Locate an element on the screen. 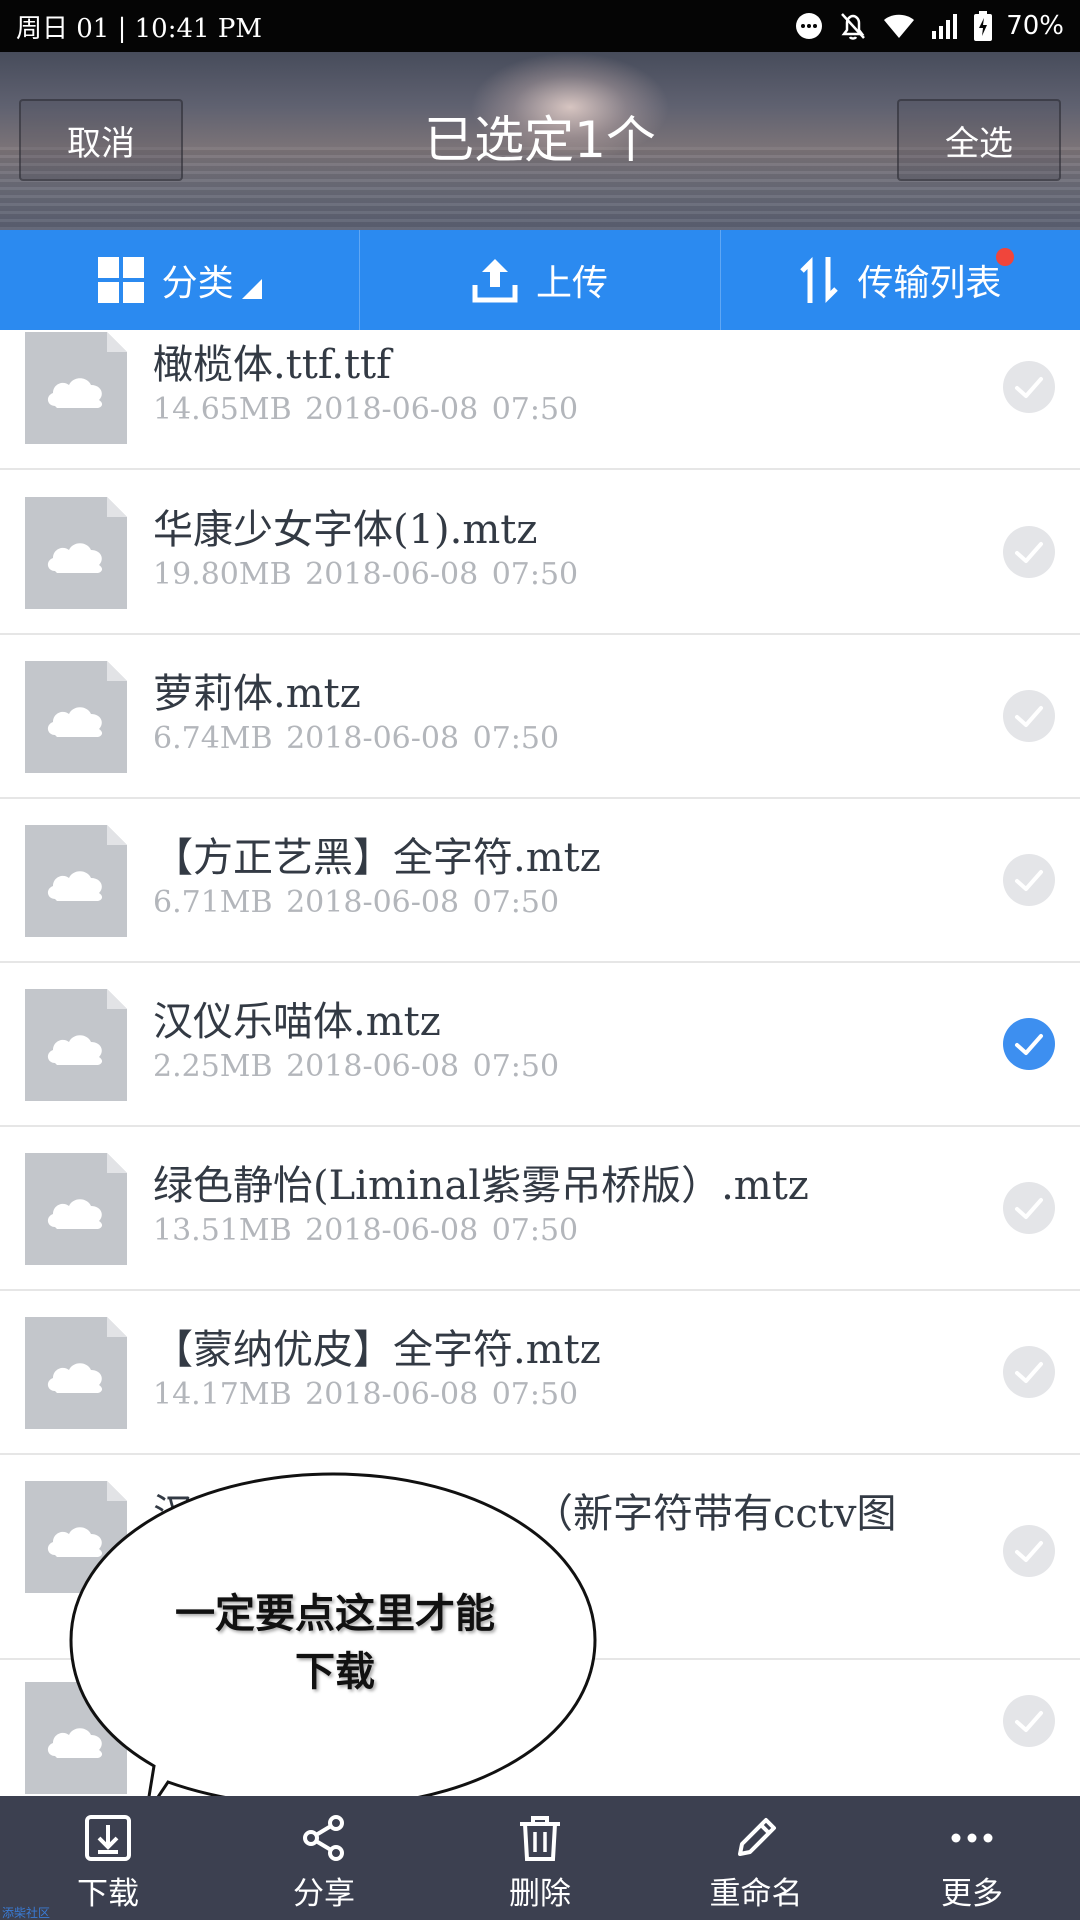 The width and height of the screenshot is (1080, 1920). delete-button: 删除 is located at coordinates (540, 1858).